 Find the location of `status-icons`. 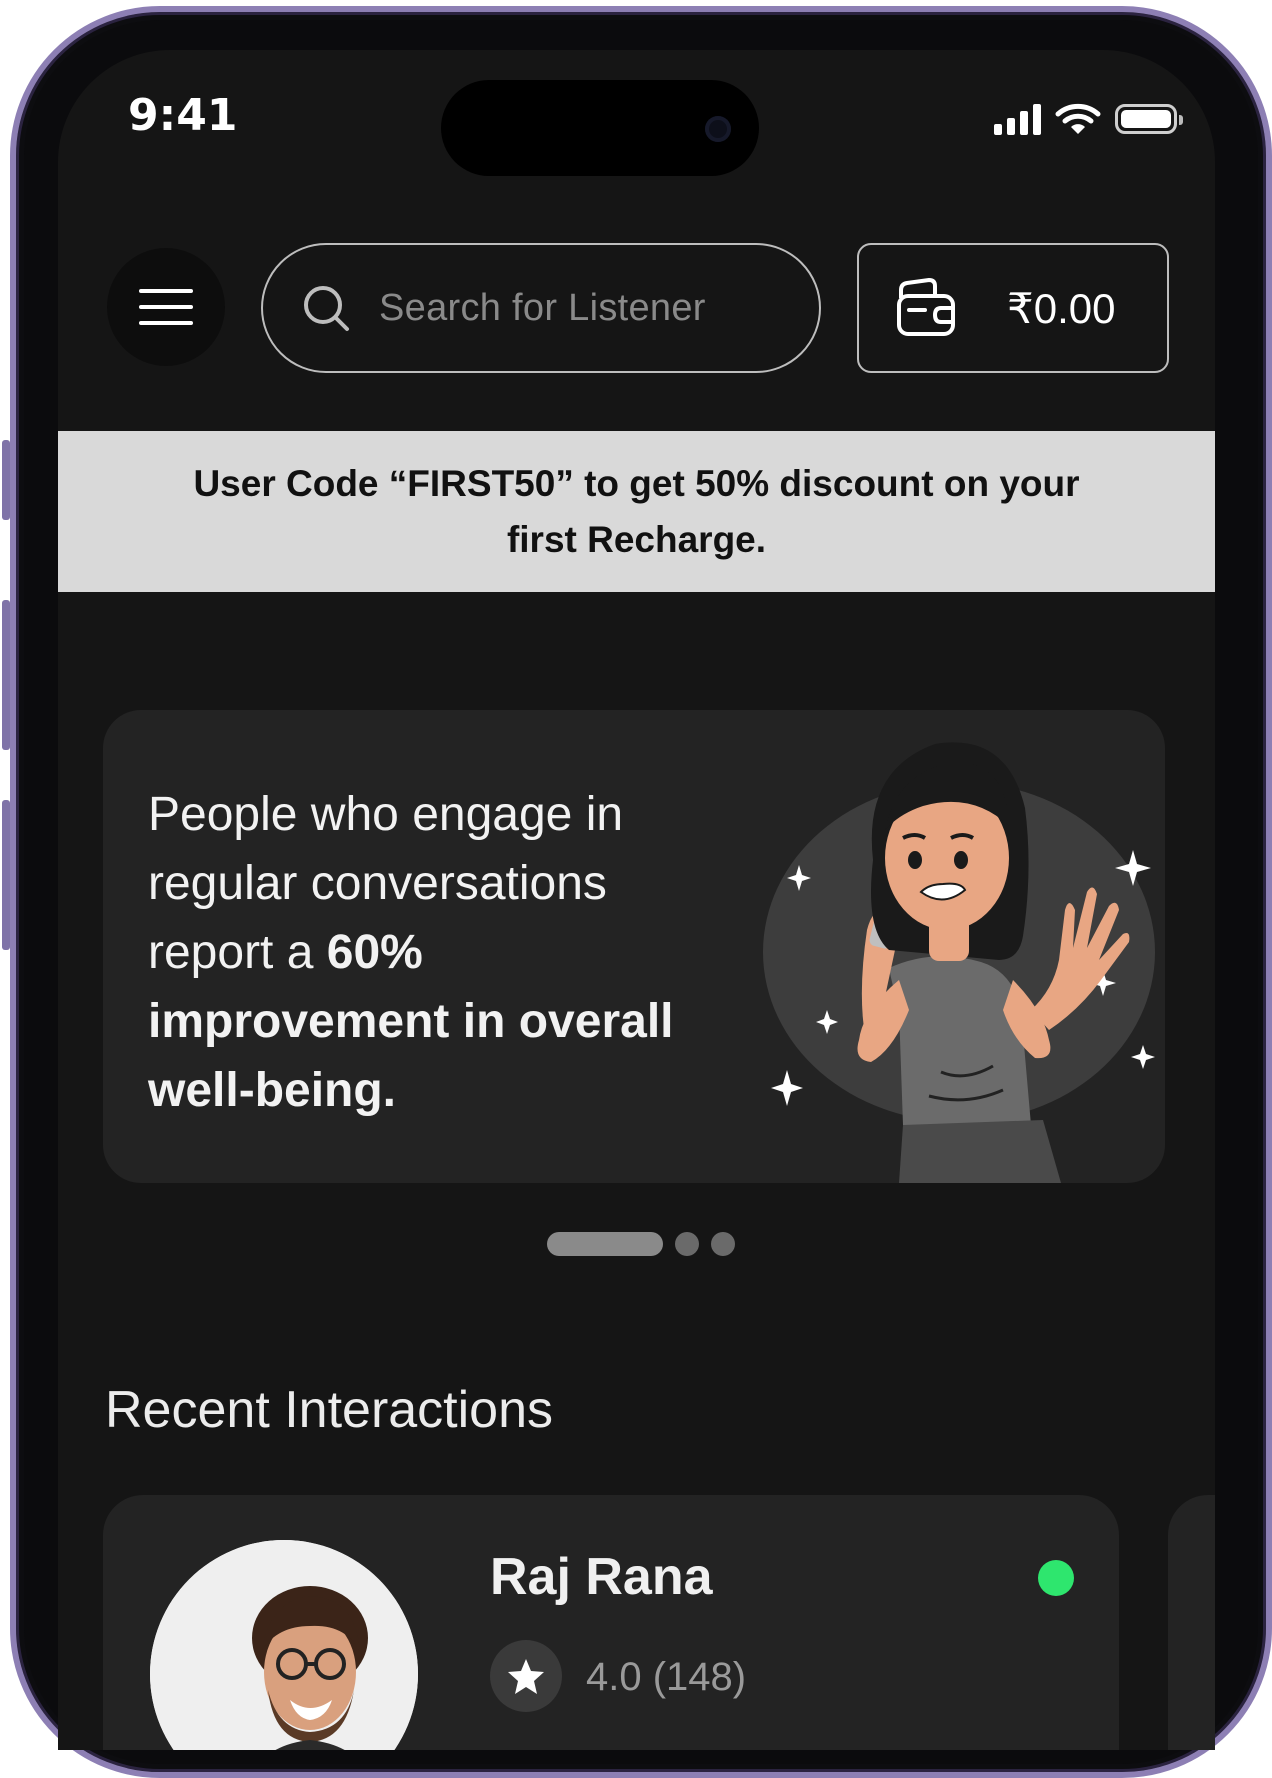

status-icons is located at coordinates (1088, 119).